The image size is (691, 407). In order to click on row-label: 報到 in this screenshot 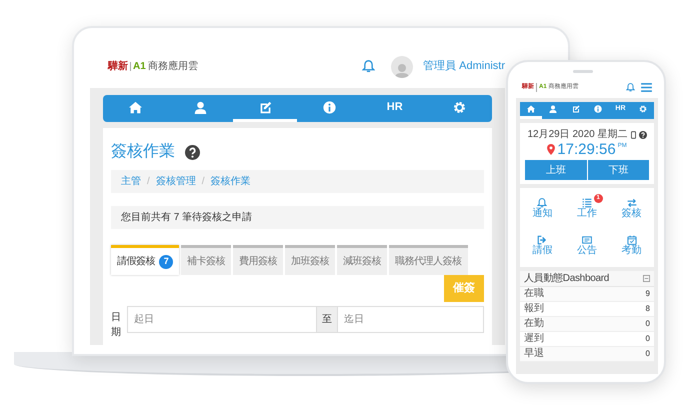, I will do `click(534, 309)`.